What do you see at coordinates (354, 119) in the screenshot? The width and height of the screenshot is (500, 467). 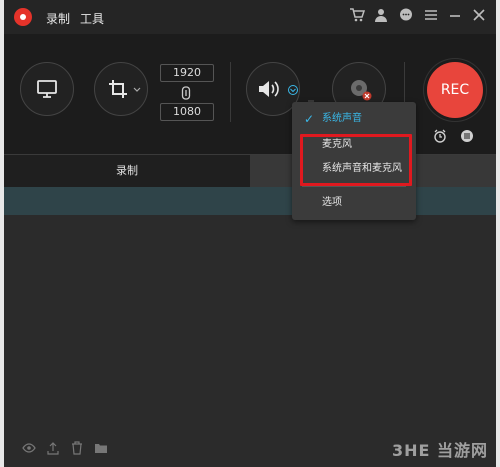 I see `menu-item-system-sound: ✓ 系统声音` at bounding box center [354, 119].